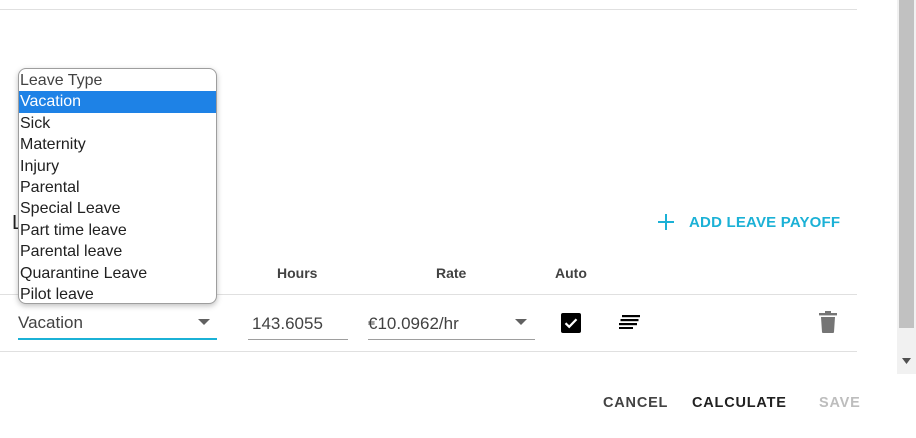 The width and height of the screenshot is (916, 438). I want to click on hours-input: 143.6055, so click(298, 322).